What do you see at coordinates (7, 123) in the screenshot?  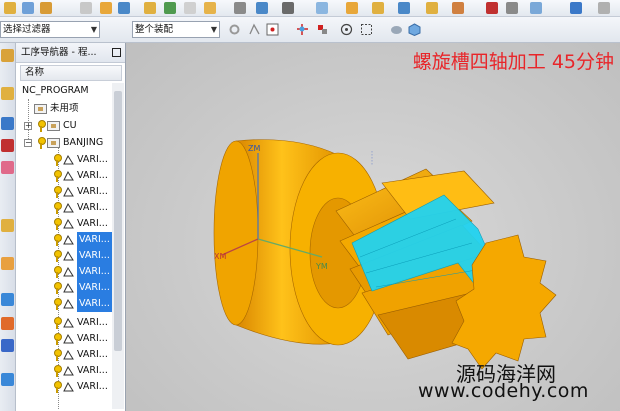 I see `part-nav-icon` at bounding box center [7, 123].